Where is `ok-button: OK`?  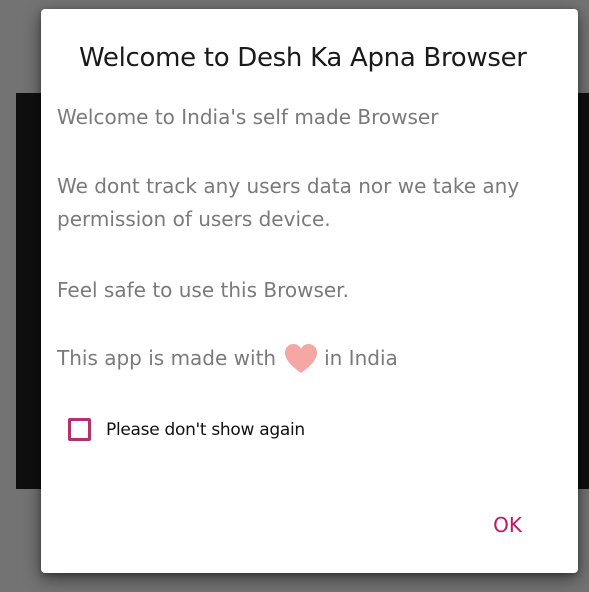 ok-button: OK is located at coordinates (507, 525).